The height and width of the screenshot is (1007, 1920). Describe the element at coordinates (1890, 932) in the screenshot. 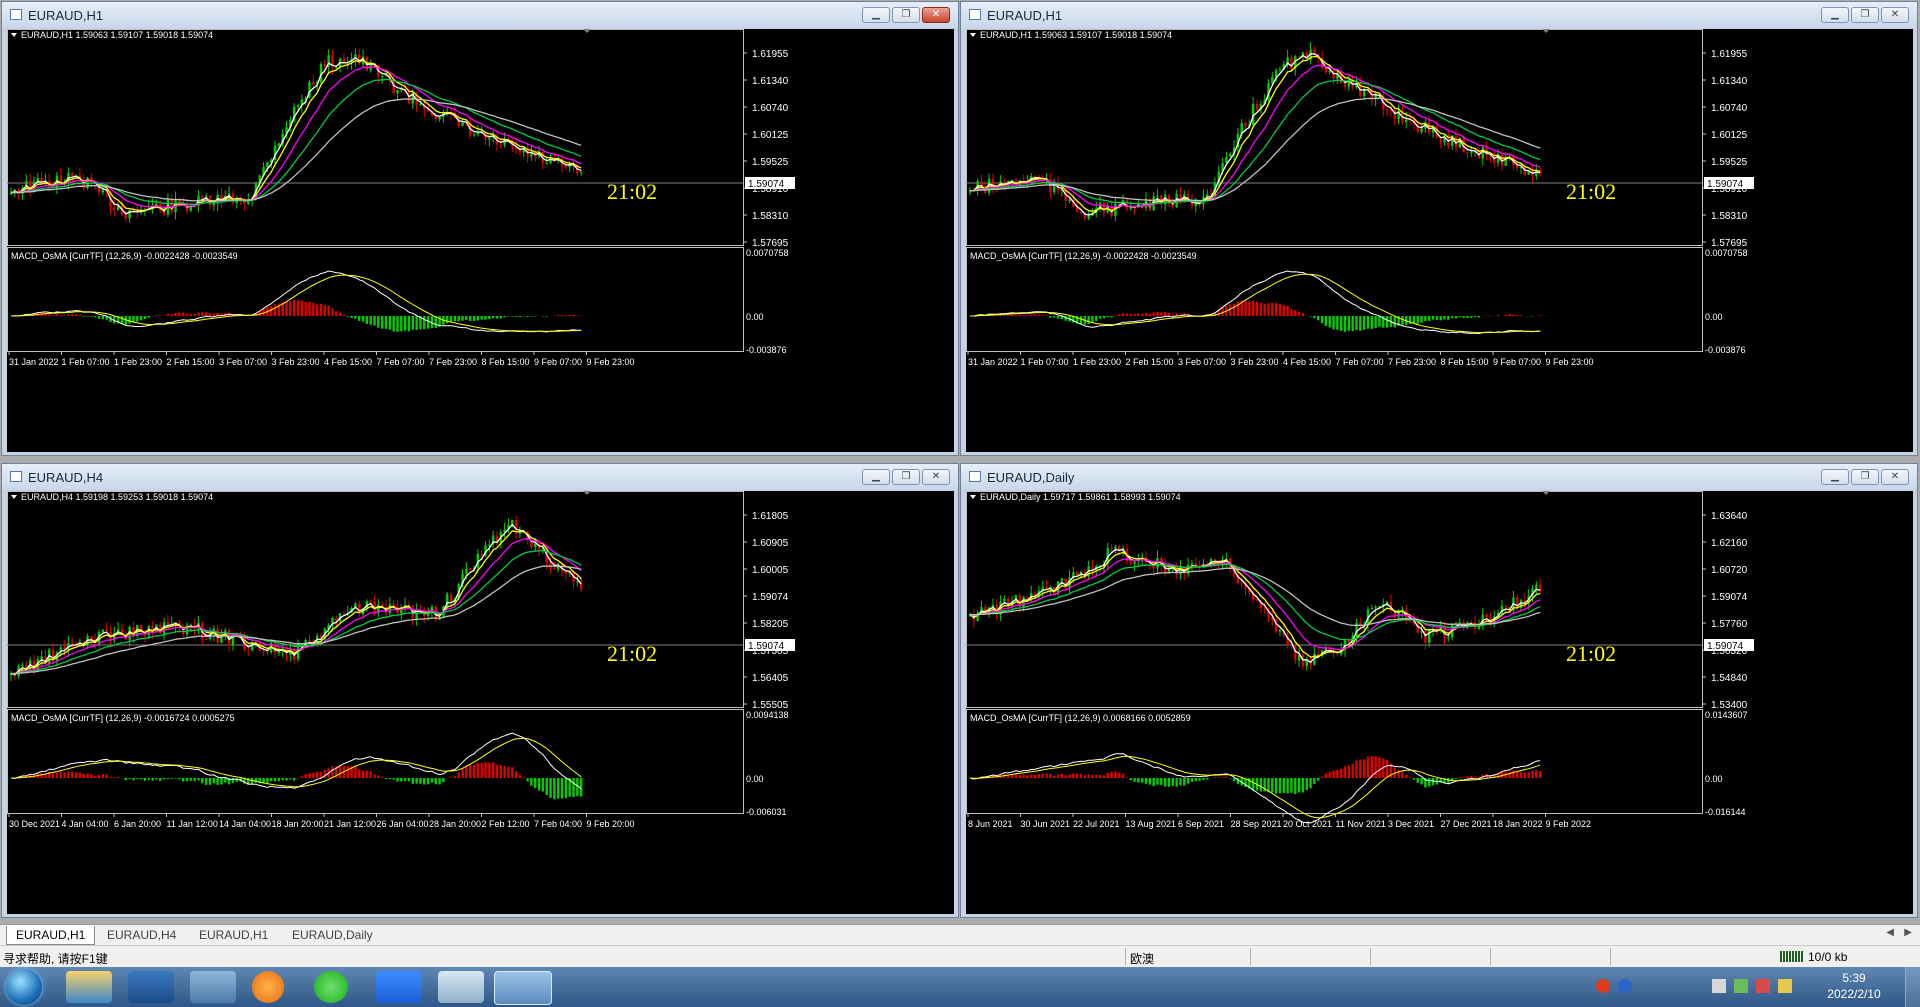

I see `tabs-scroll-left-icon: ◀` at that location.